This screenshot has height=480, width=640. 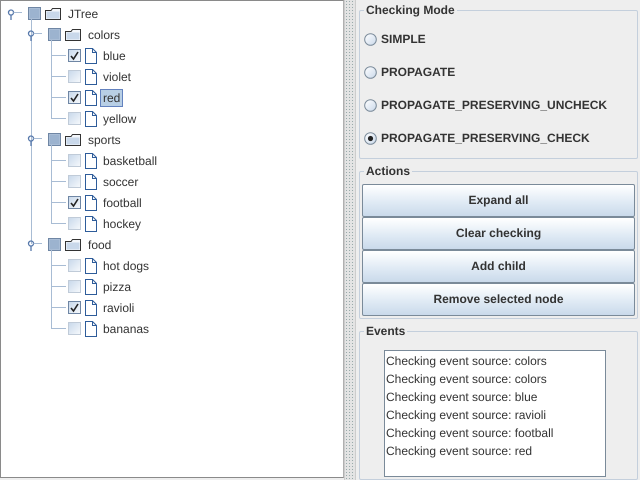 What do you see at coordinates (104, 139) in the screenshot?
I see `tree-node: sports` at bounding box center [104, 139].